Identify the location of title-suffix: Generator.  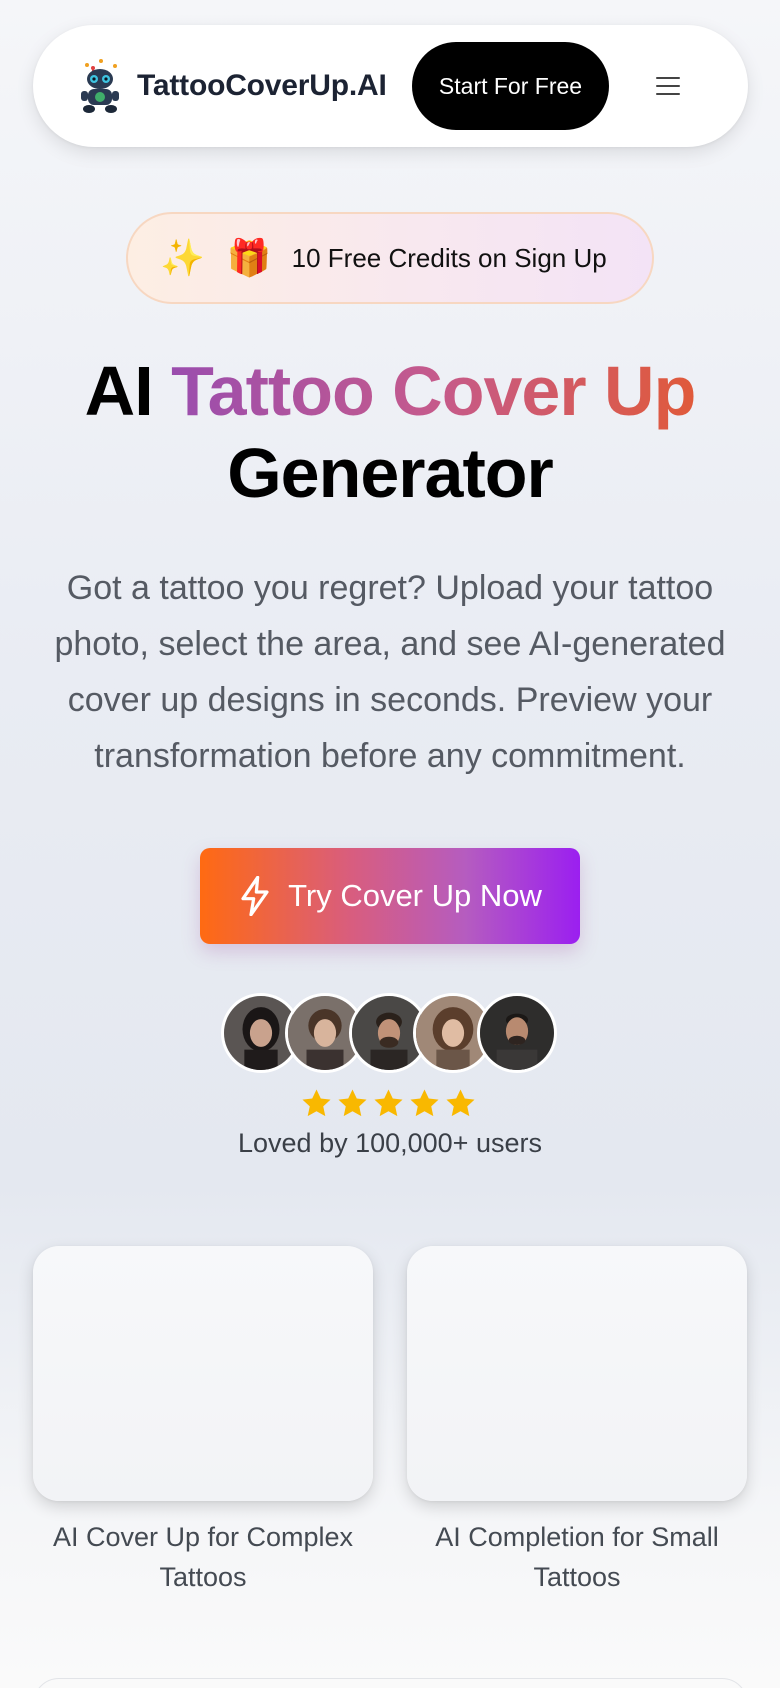
(390, 473).